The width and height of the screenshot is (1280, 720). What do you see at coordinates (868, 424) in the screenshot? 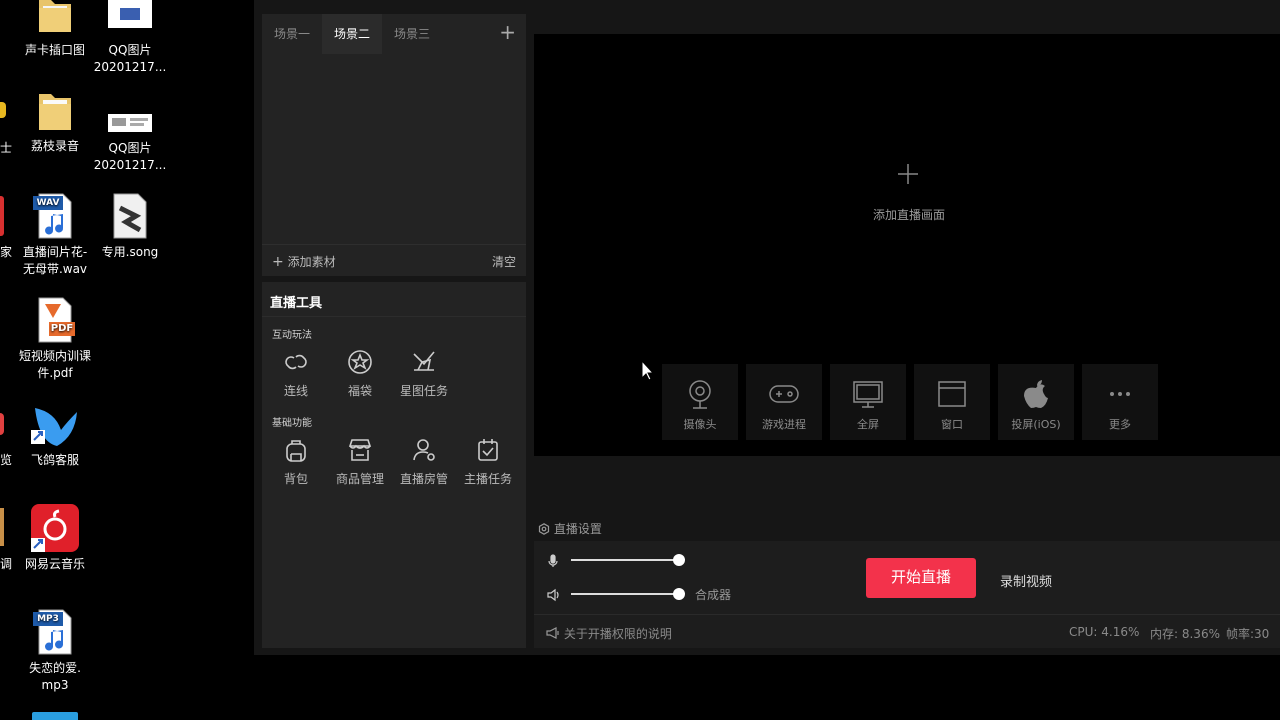
I see `source-label: 全屏` at bounding box center [868, 424].